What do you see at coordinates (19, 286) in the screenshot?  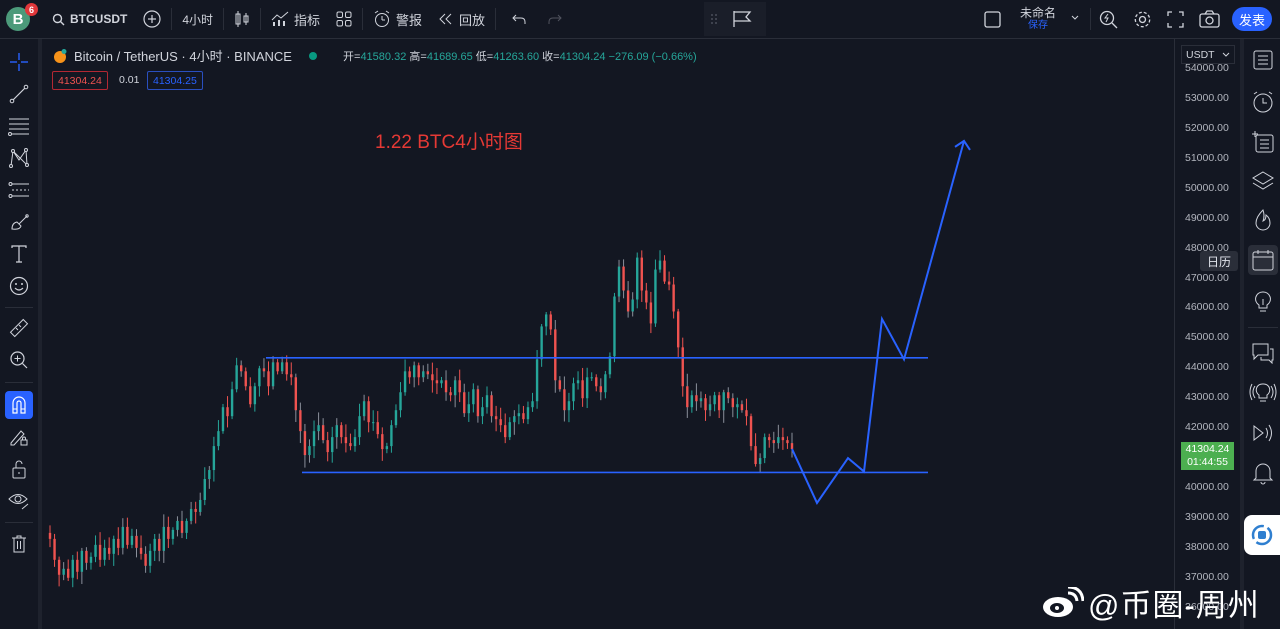 I see `emoji-tool` at bounding box center [19, 286].